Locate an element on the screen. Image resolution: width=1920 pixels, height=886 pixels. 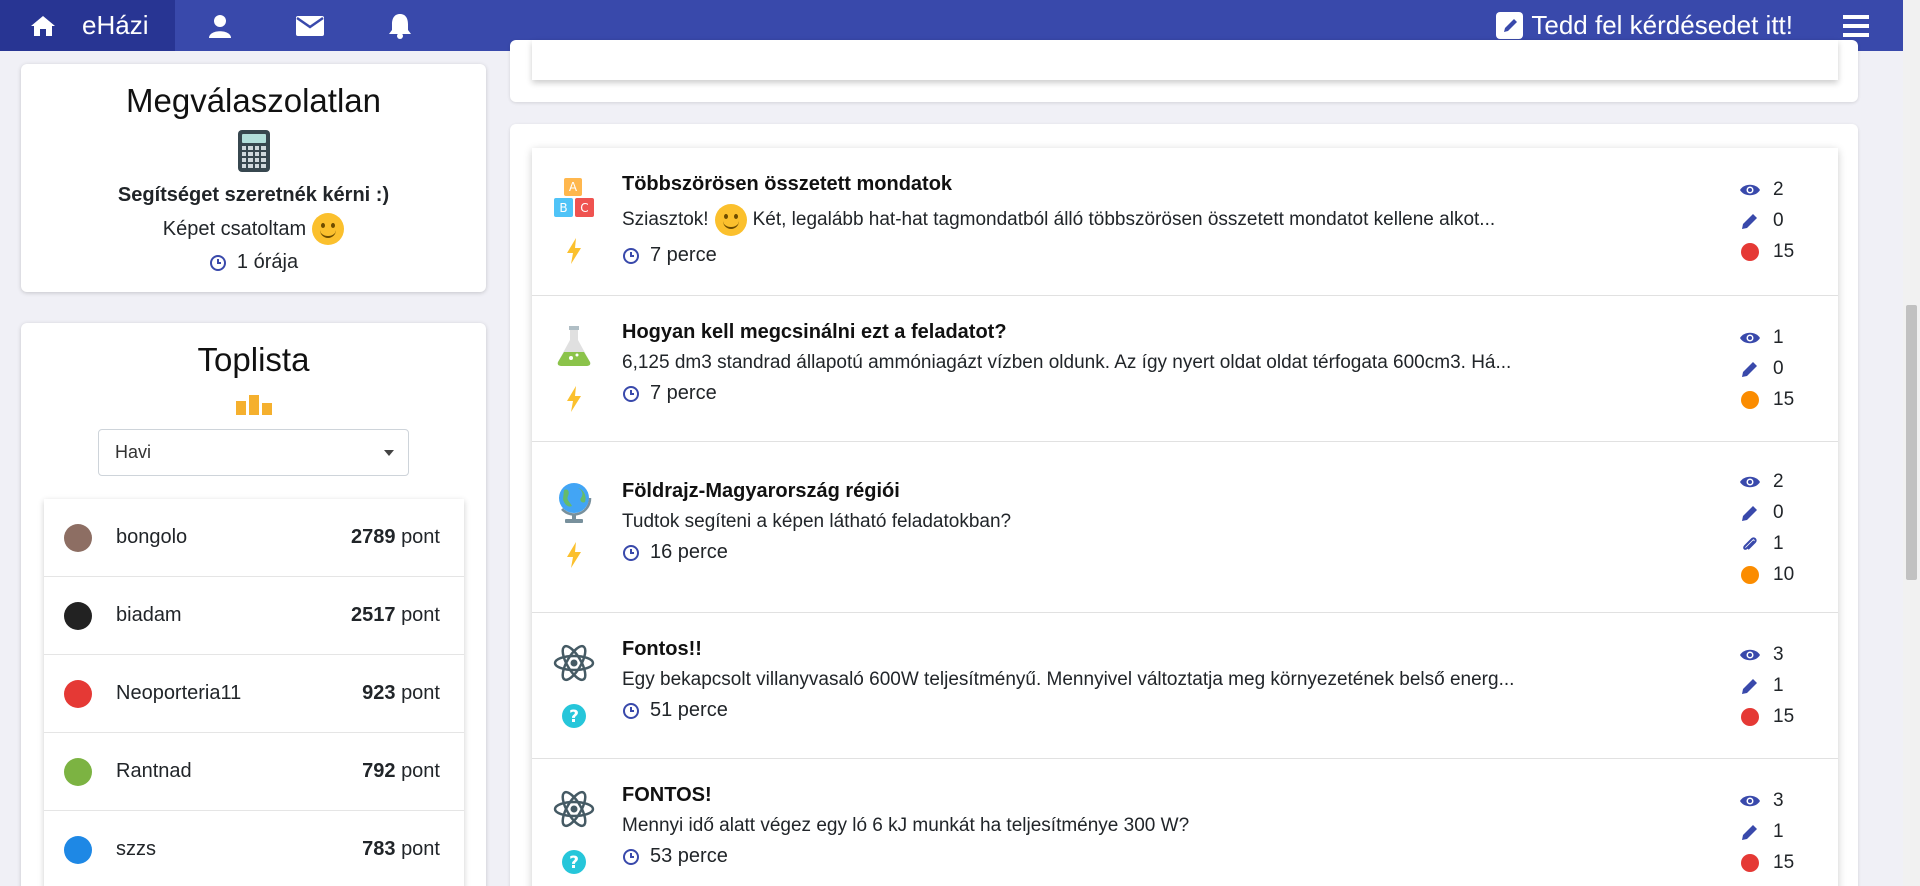
abc-blocks-icon: A B C is located at coordinates (574, 198).